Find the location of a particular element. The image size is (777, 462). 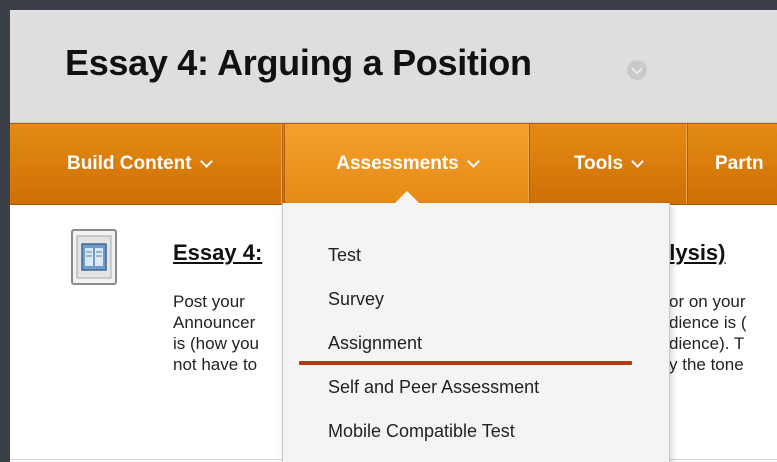

content-item-title: Essay 4: is located at coordinates (217, 253).